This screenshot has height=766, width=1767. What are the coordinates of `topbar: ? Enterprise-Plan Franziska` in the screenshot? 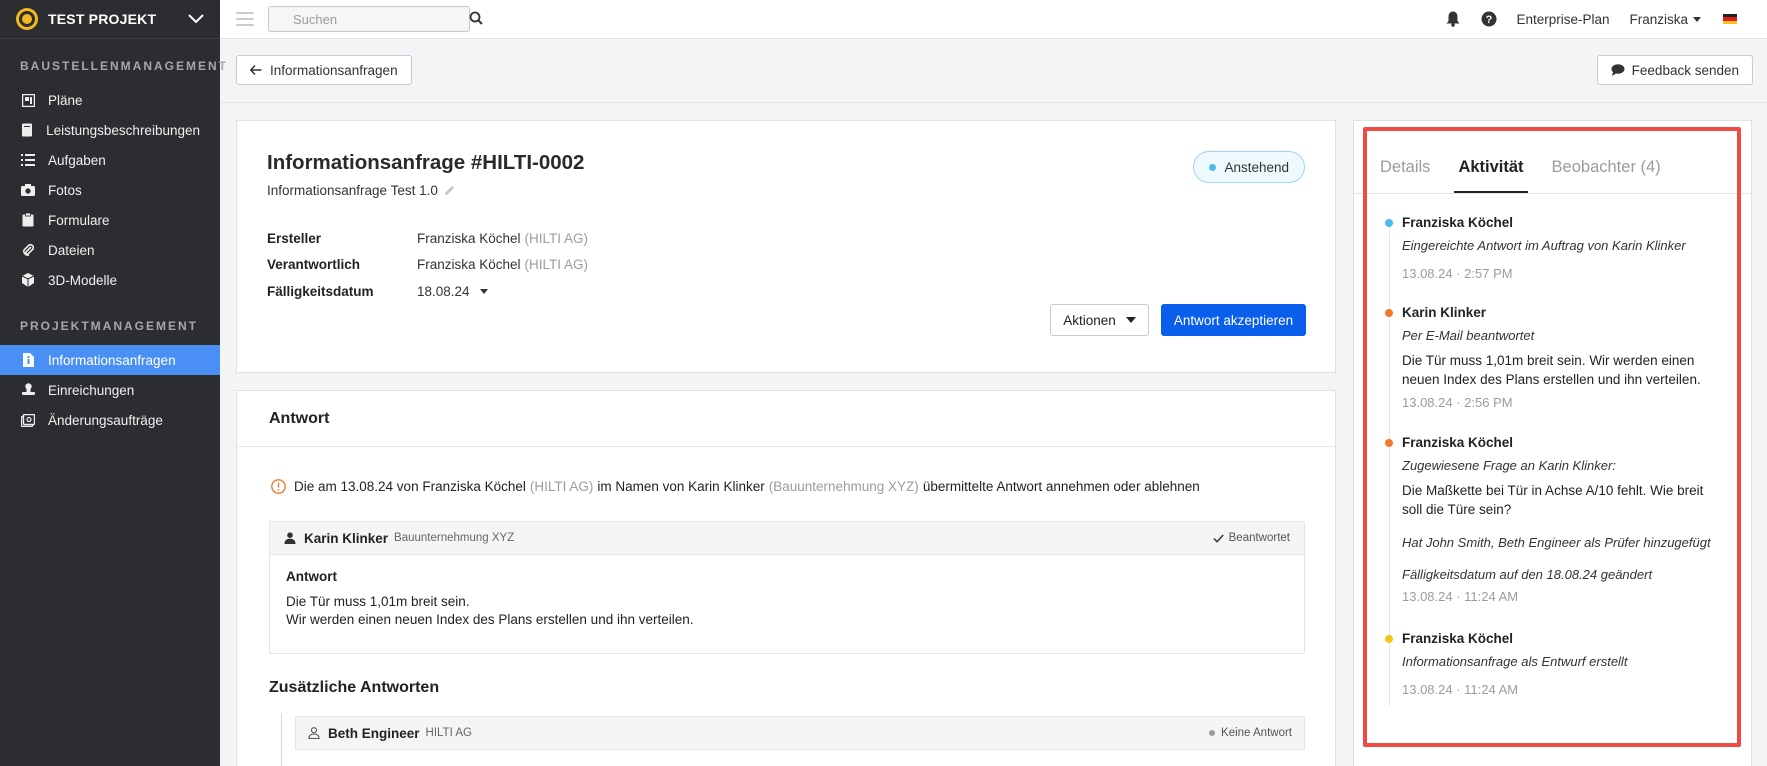 It's located at (993, 19).